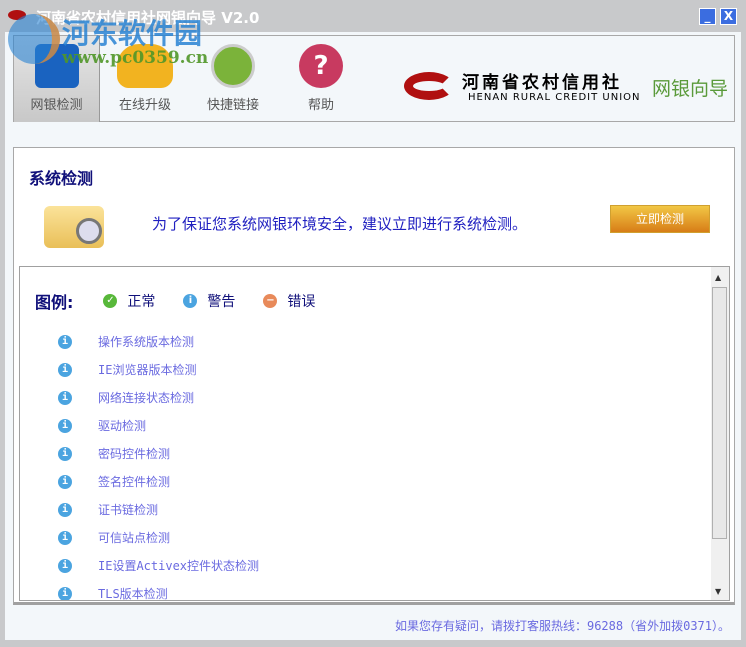  Describe the element at coordinates (554, 97) in the screenshot. I see `brand-en: HENAN RURAL CREDIT UNION` at that location.